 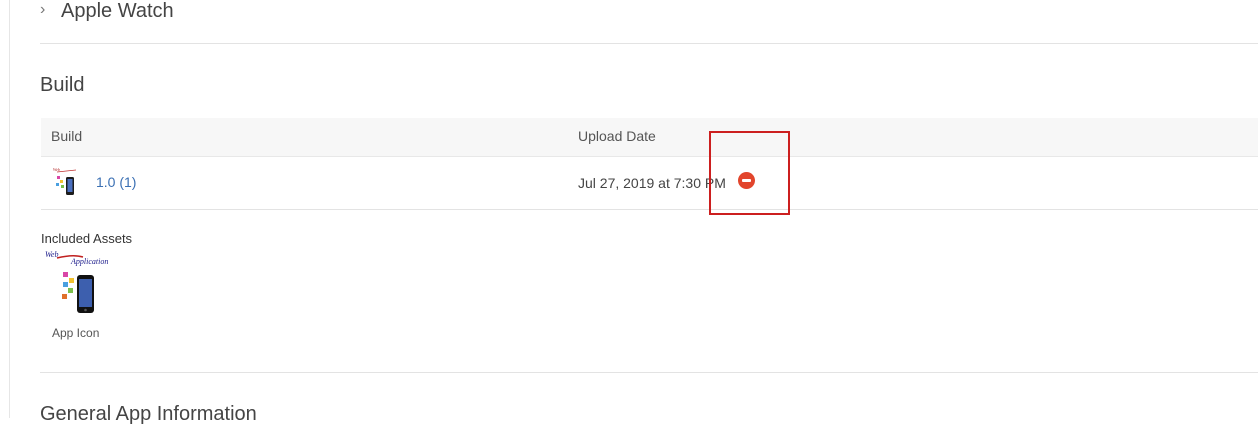 I want to click on left-divider, so click(x=9, y=209).